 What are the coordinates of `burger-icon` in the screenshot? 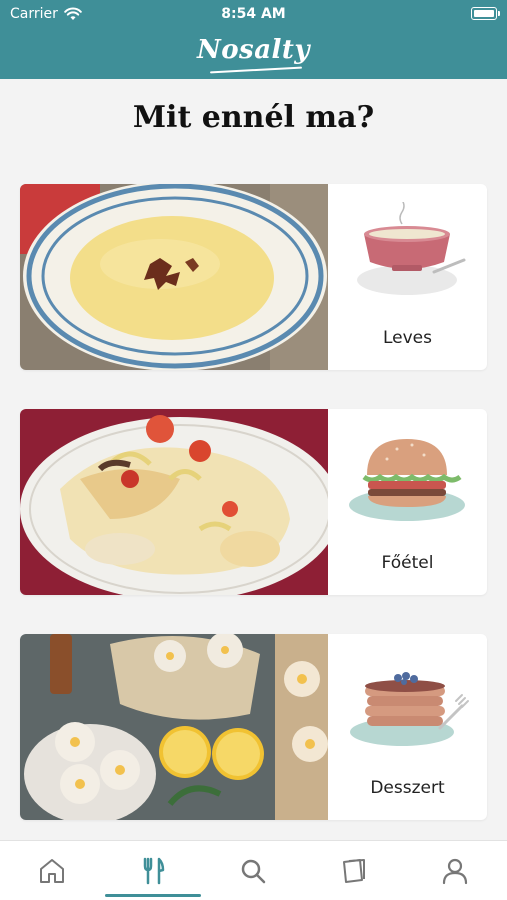 It's located at (407, 480).